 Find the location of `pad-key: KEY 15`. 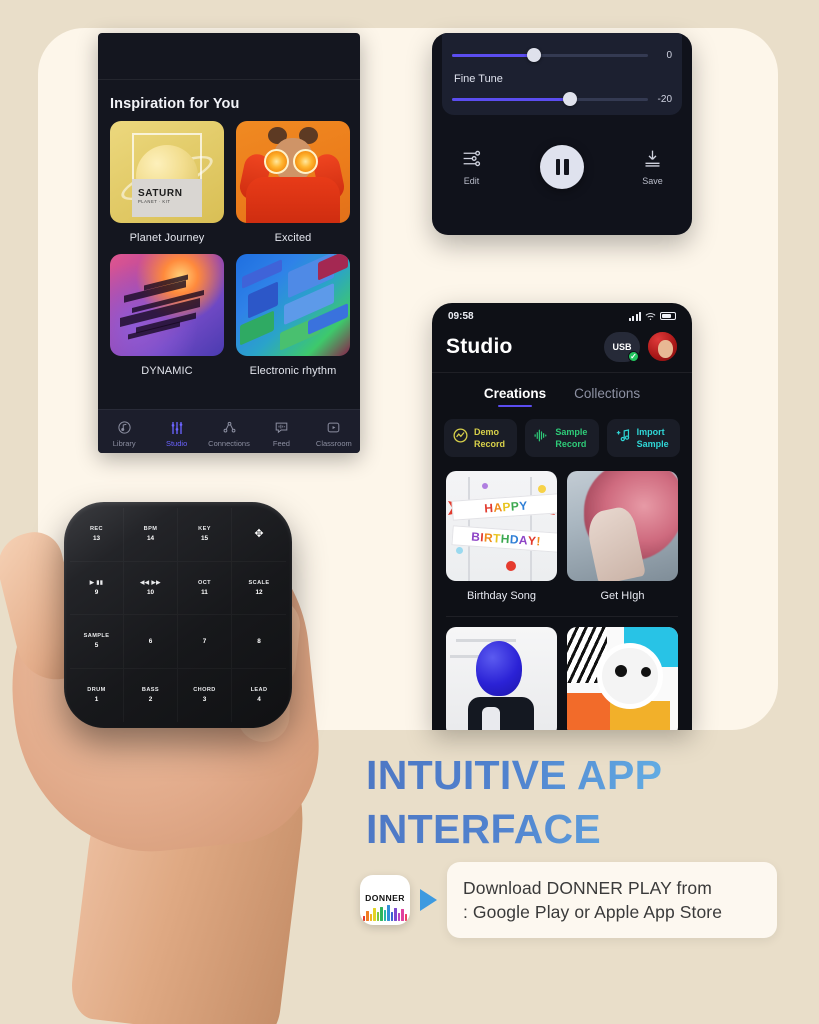

pad-key: KEY 15 is located at coordinates (205, 535).